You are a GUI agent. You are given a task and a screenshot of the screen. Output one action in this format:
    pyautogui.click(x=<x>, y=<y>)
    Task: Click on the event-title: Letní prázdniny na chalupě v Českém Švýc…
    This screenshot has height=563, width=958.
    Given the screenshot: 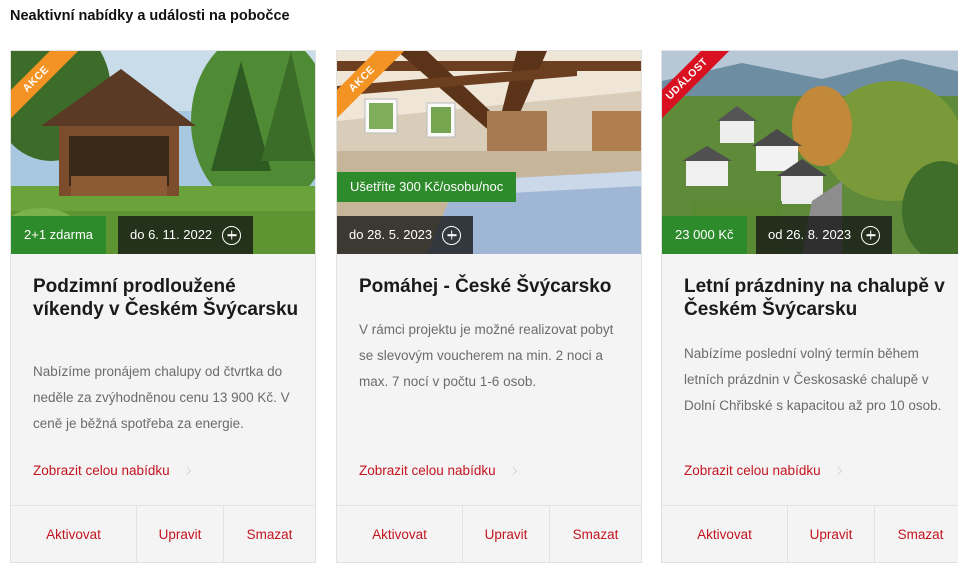 What is the action you would take?
    pyautogui.click(x=817, y=298)
    